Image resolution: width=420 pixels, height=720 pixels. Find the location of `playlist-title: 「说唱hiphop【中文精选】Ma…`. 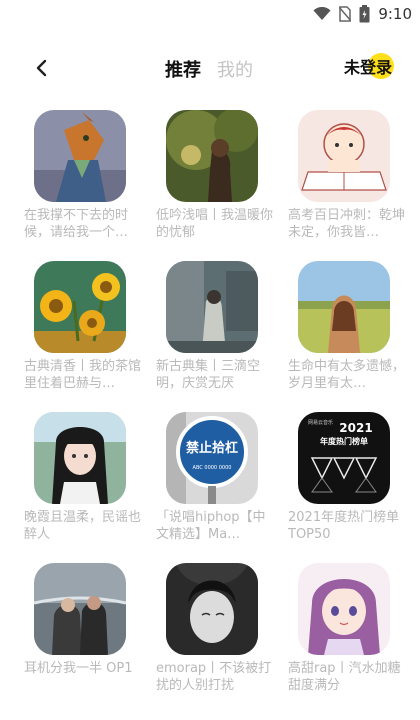

playlist-title: 「说唱hiphop【中文精选】Ma… is located at coordinates (211, 526).